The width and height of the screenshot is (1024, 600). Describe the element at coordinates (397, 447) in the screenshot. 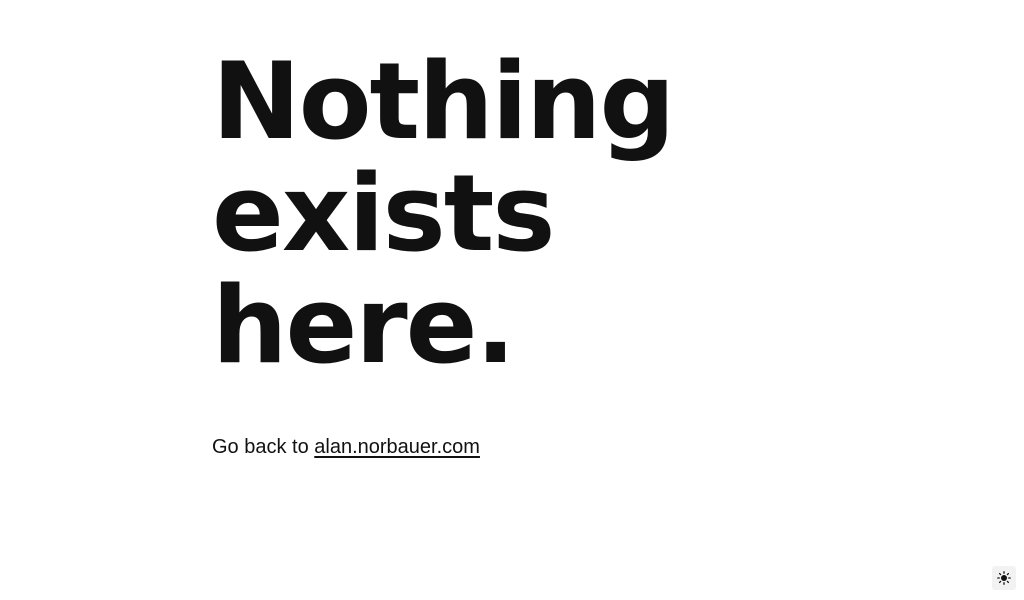

I see `home-link: alan.norbauer.com` at that location.